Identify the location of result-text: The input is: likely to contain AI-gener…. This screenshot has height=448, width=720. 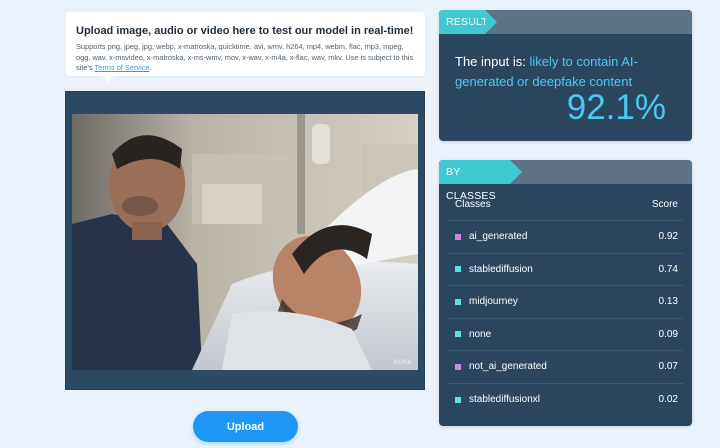
(566, 72).